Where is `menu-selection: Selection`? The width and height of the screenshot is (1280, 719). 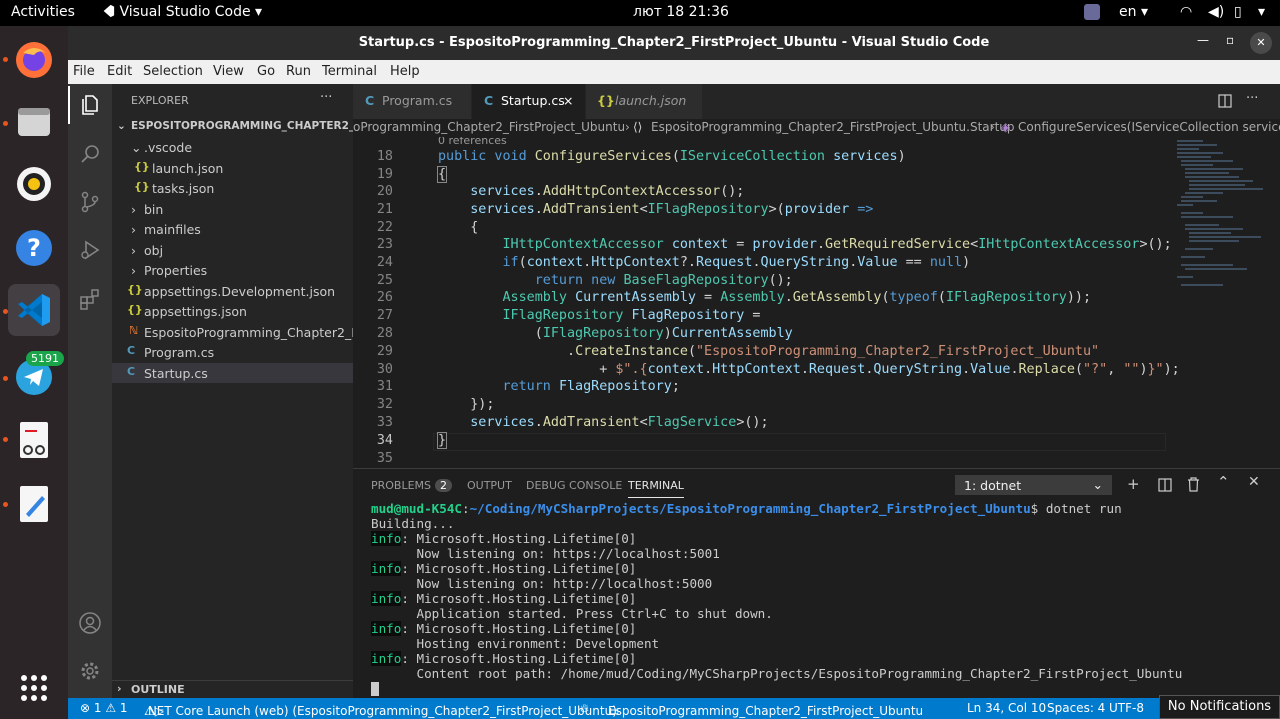 menu-selection: Selection is located at coordinates (173, 71).